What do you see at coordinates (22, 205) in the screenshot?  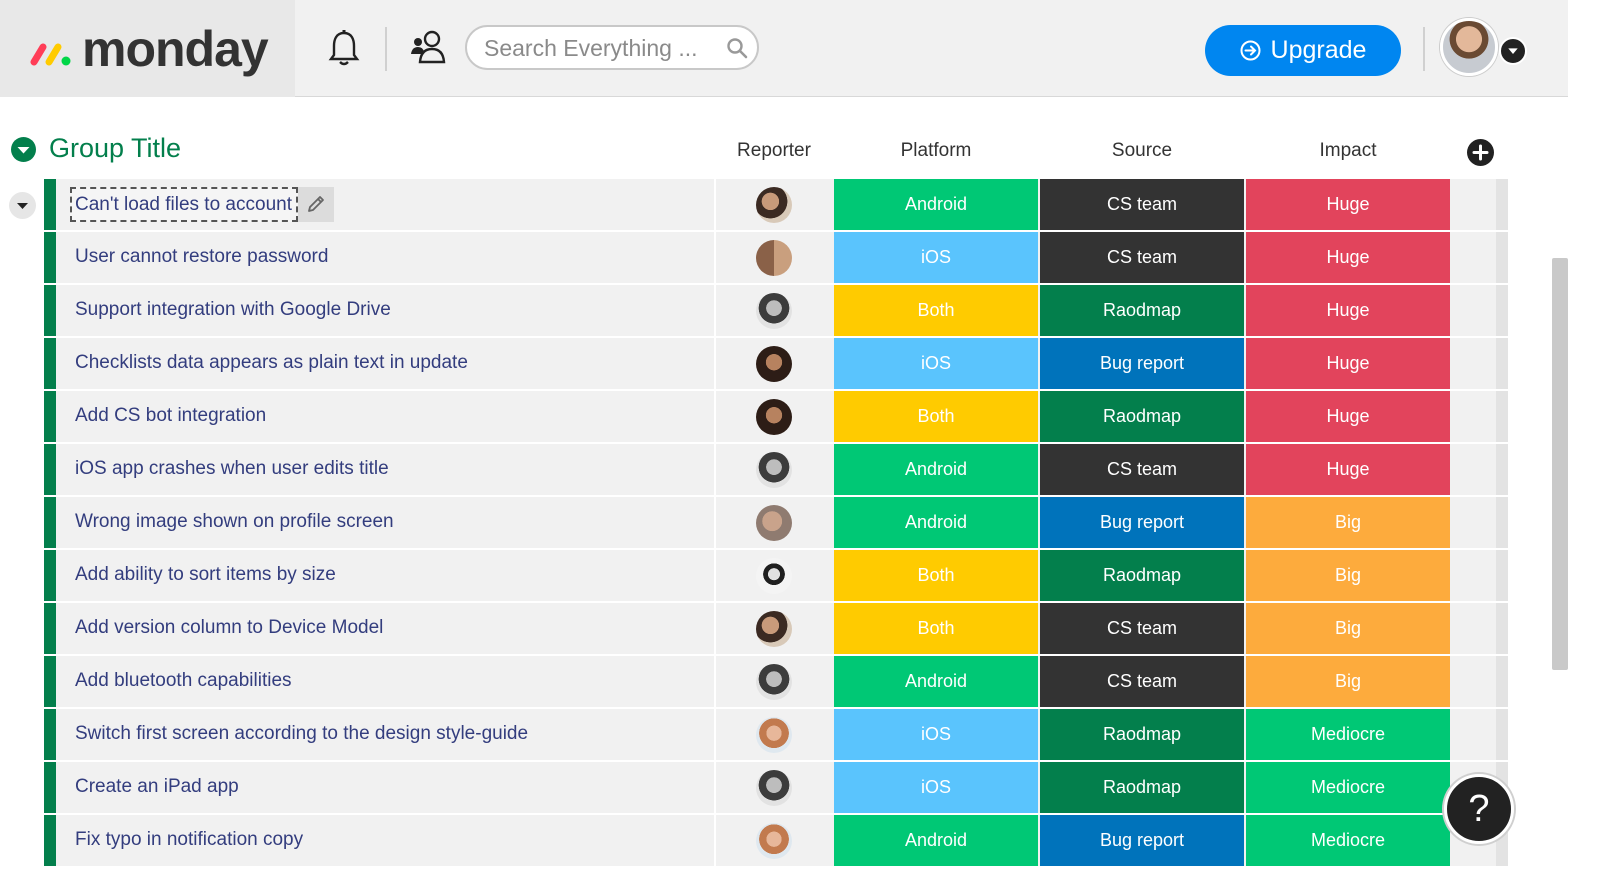 I see `item-menu-chevron-icon` at bounding box center [22, 205].